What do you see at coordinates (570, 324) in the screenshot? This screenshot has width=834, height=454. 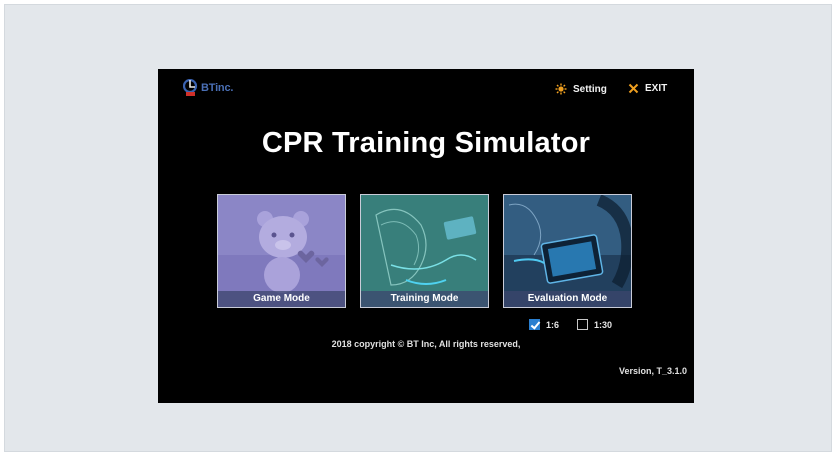 I see `compression-ratio-options: 1:6 1:30` at bounding box center [570, 324].